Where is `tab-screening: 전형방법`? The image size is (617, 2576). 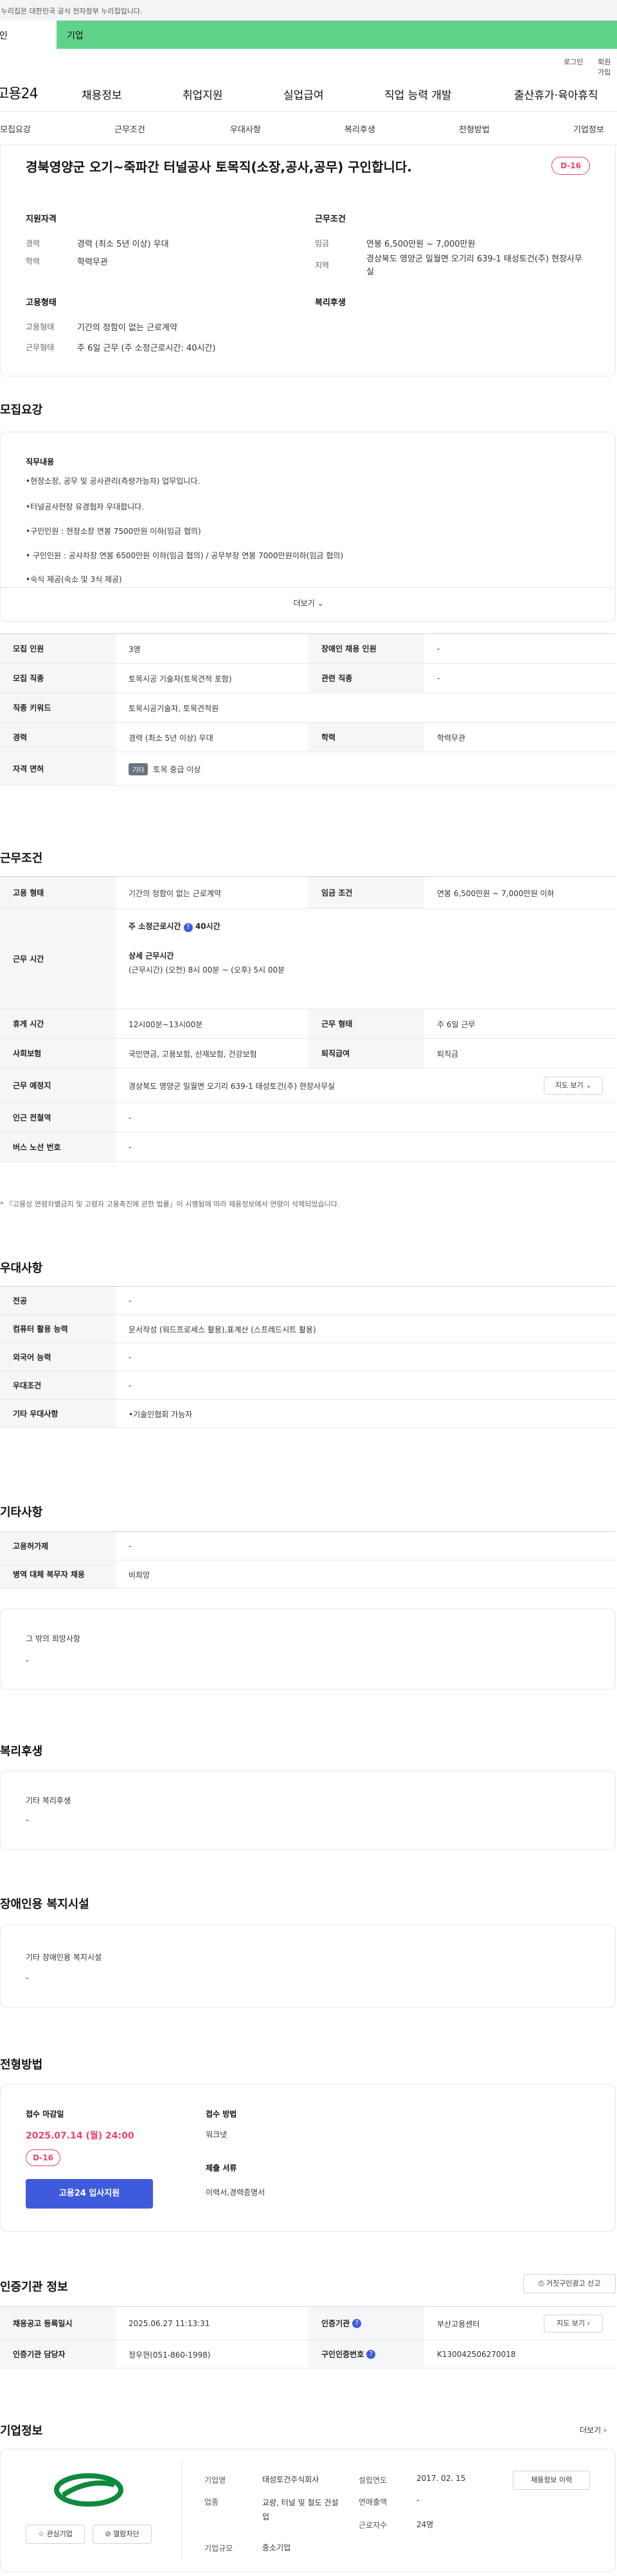
tab-screening: 전형방법 is located at coordinates (474, 129).